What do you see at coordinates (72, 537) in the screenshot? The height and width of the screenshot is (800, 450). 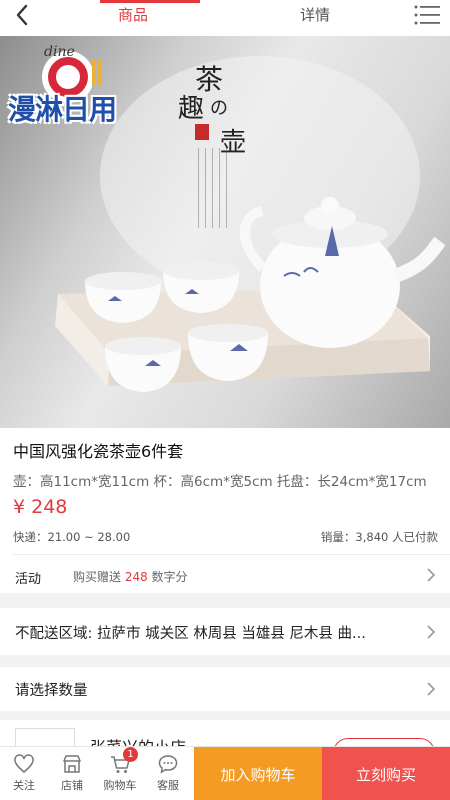 I see `delivery-fee: 快递：21.00 ~ 28.00` at bounding box center [72, 537].